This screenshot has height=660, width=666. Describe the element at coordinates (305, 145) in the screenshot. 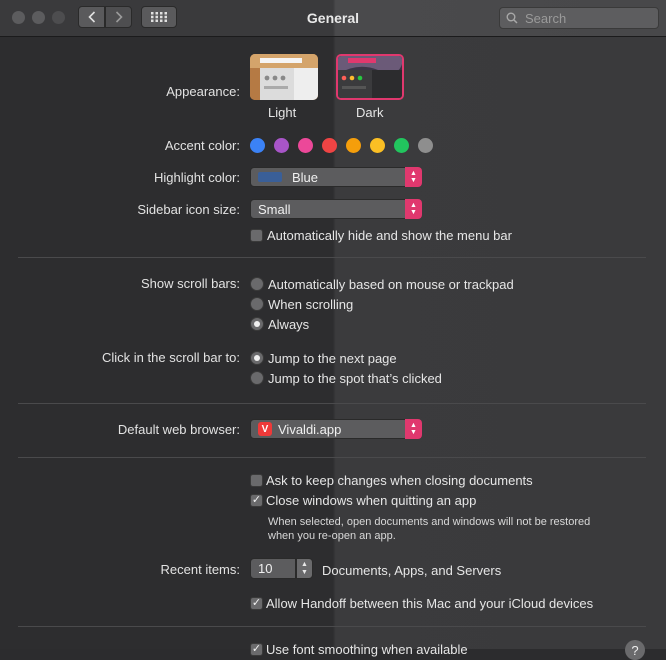

I see `accent-swatch-pink` at that location.